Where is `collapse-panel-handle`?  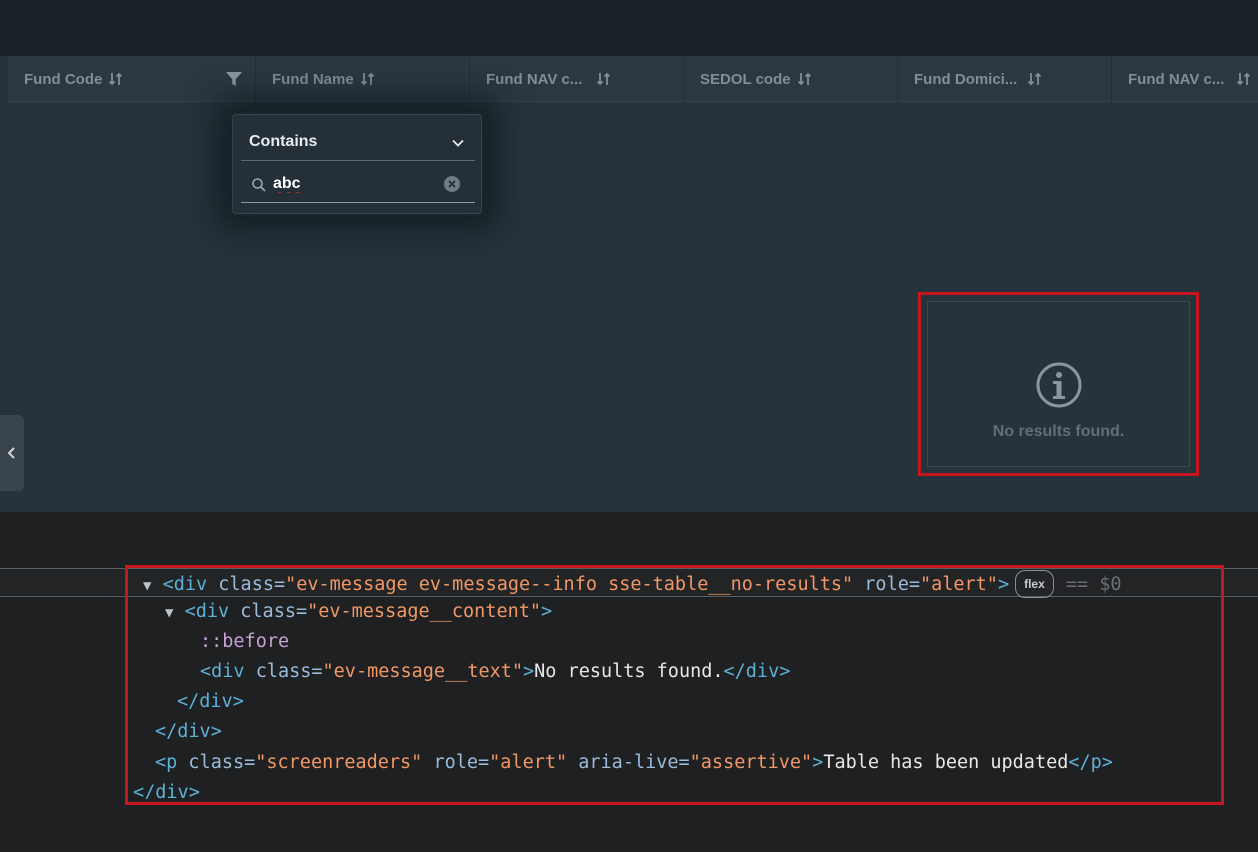
collapse-panel-handle is located at coordinates (12, 453).